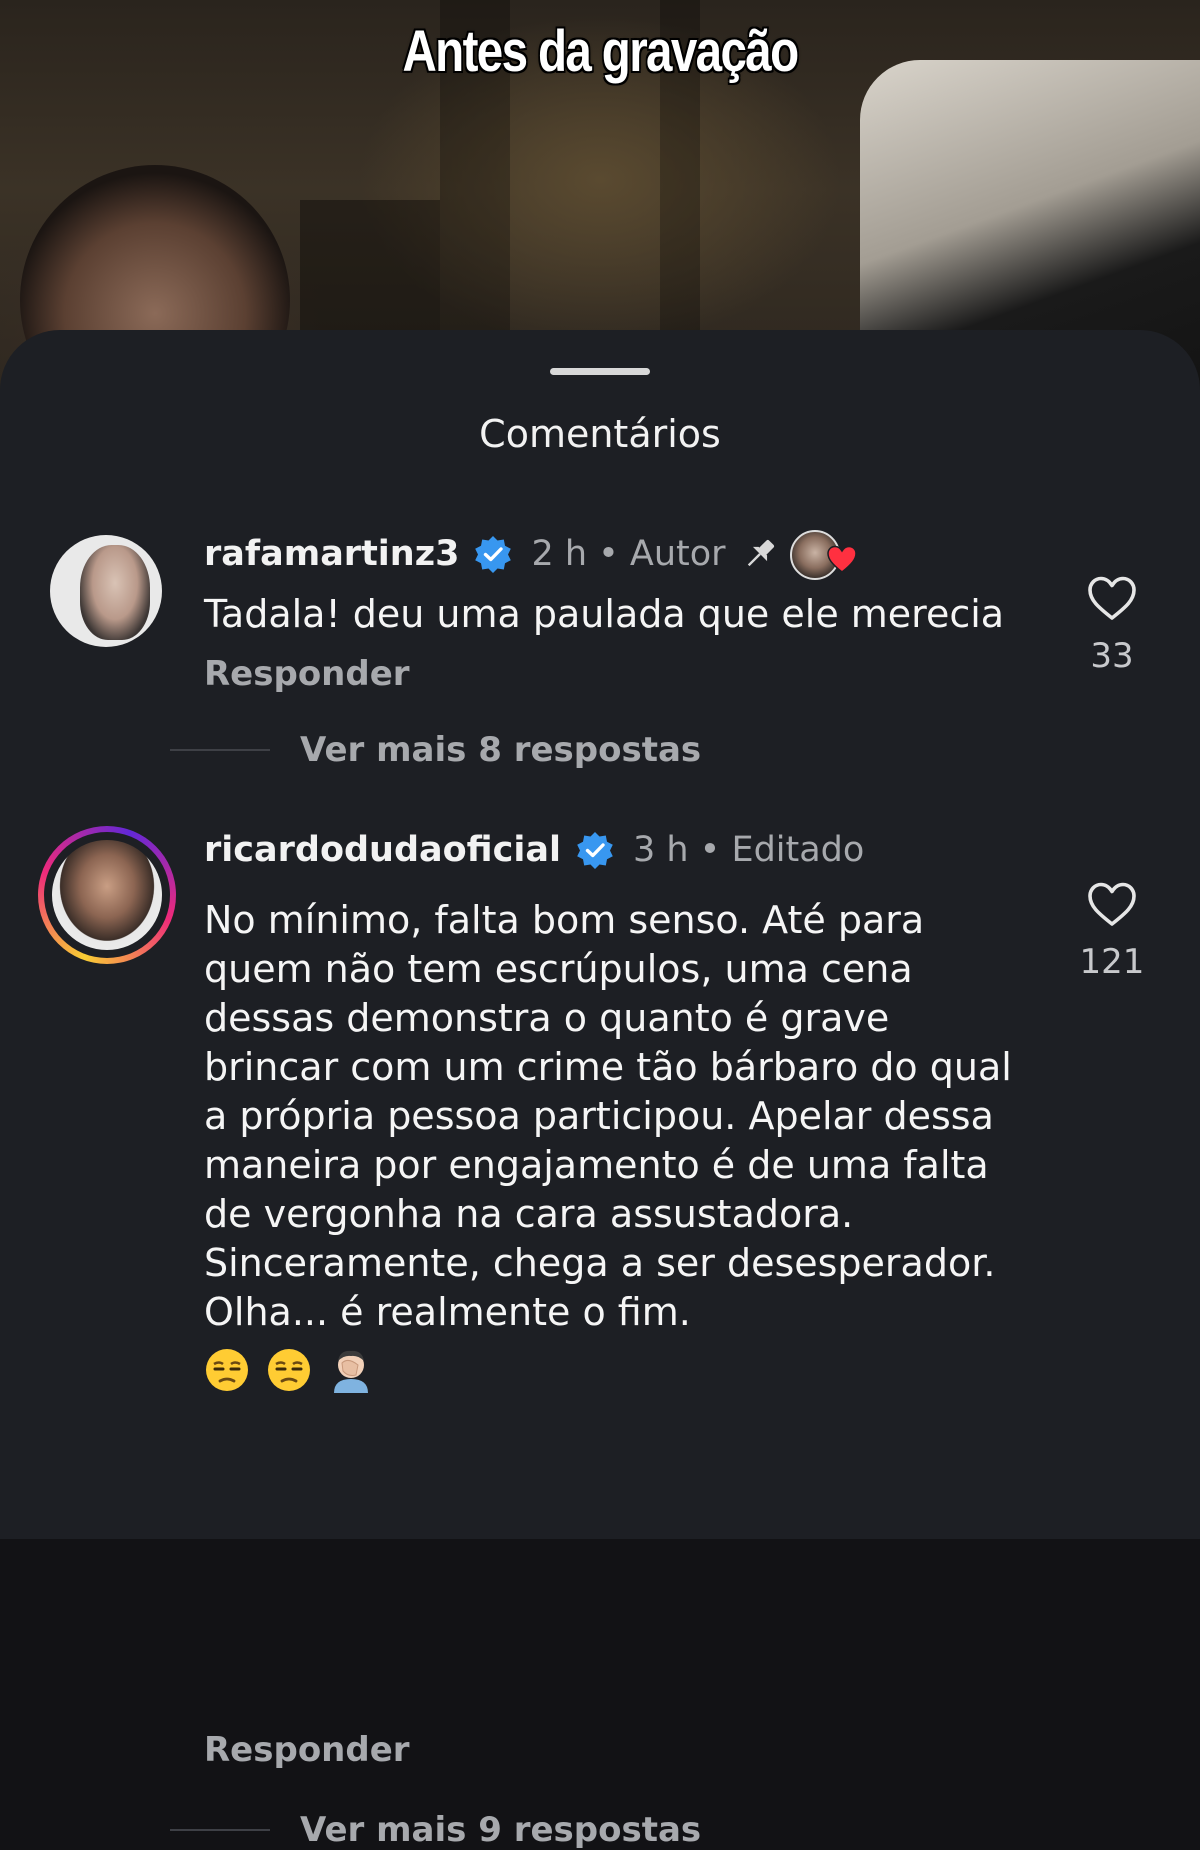 Image resolution: width=1200 pixels, height=1850 pixels. Describe the element at coordinates (619, 1368) in the screenshot. I see `emoji-row` at that location.